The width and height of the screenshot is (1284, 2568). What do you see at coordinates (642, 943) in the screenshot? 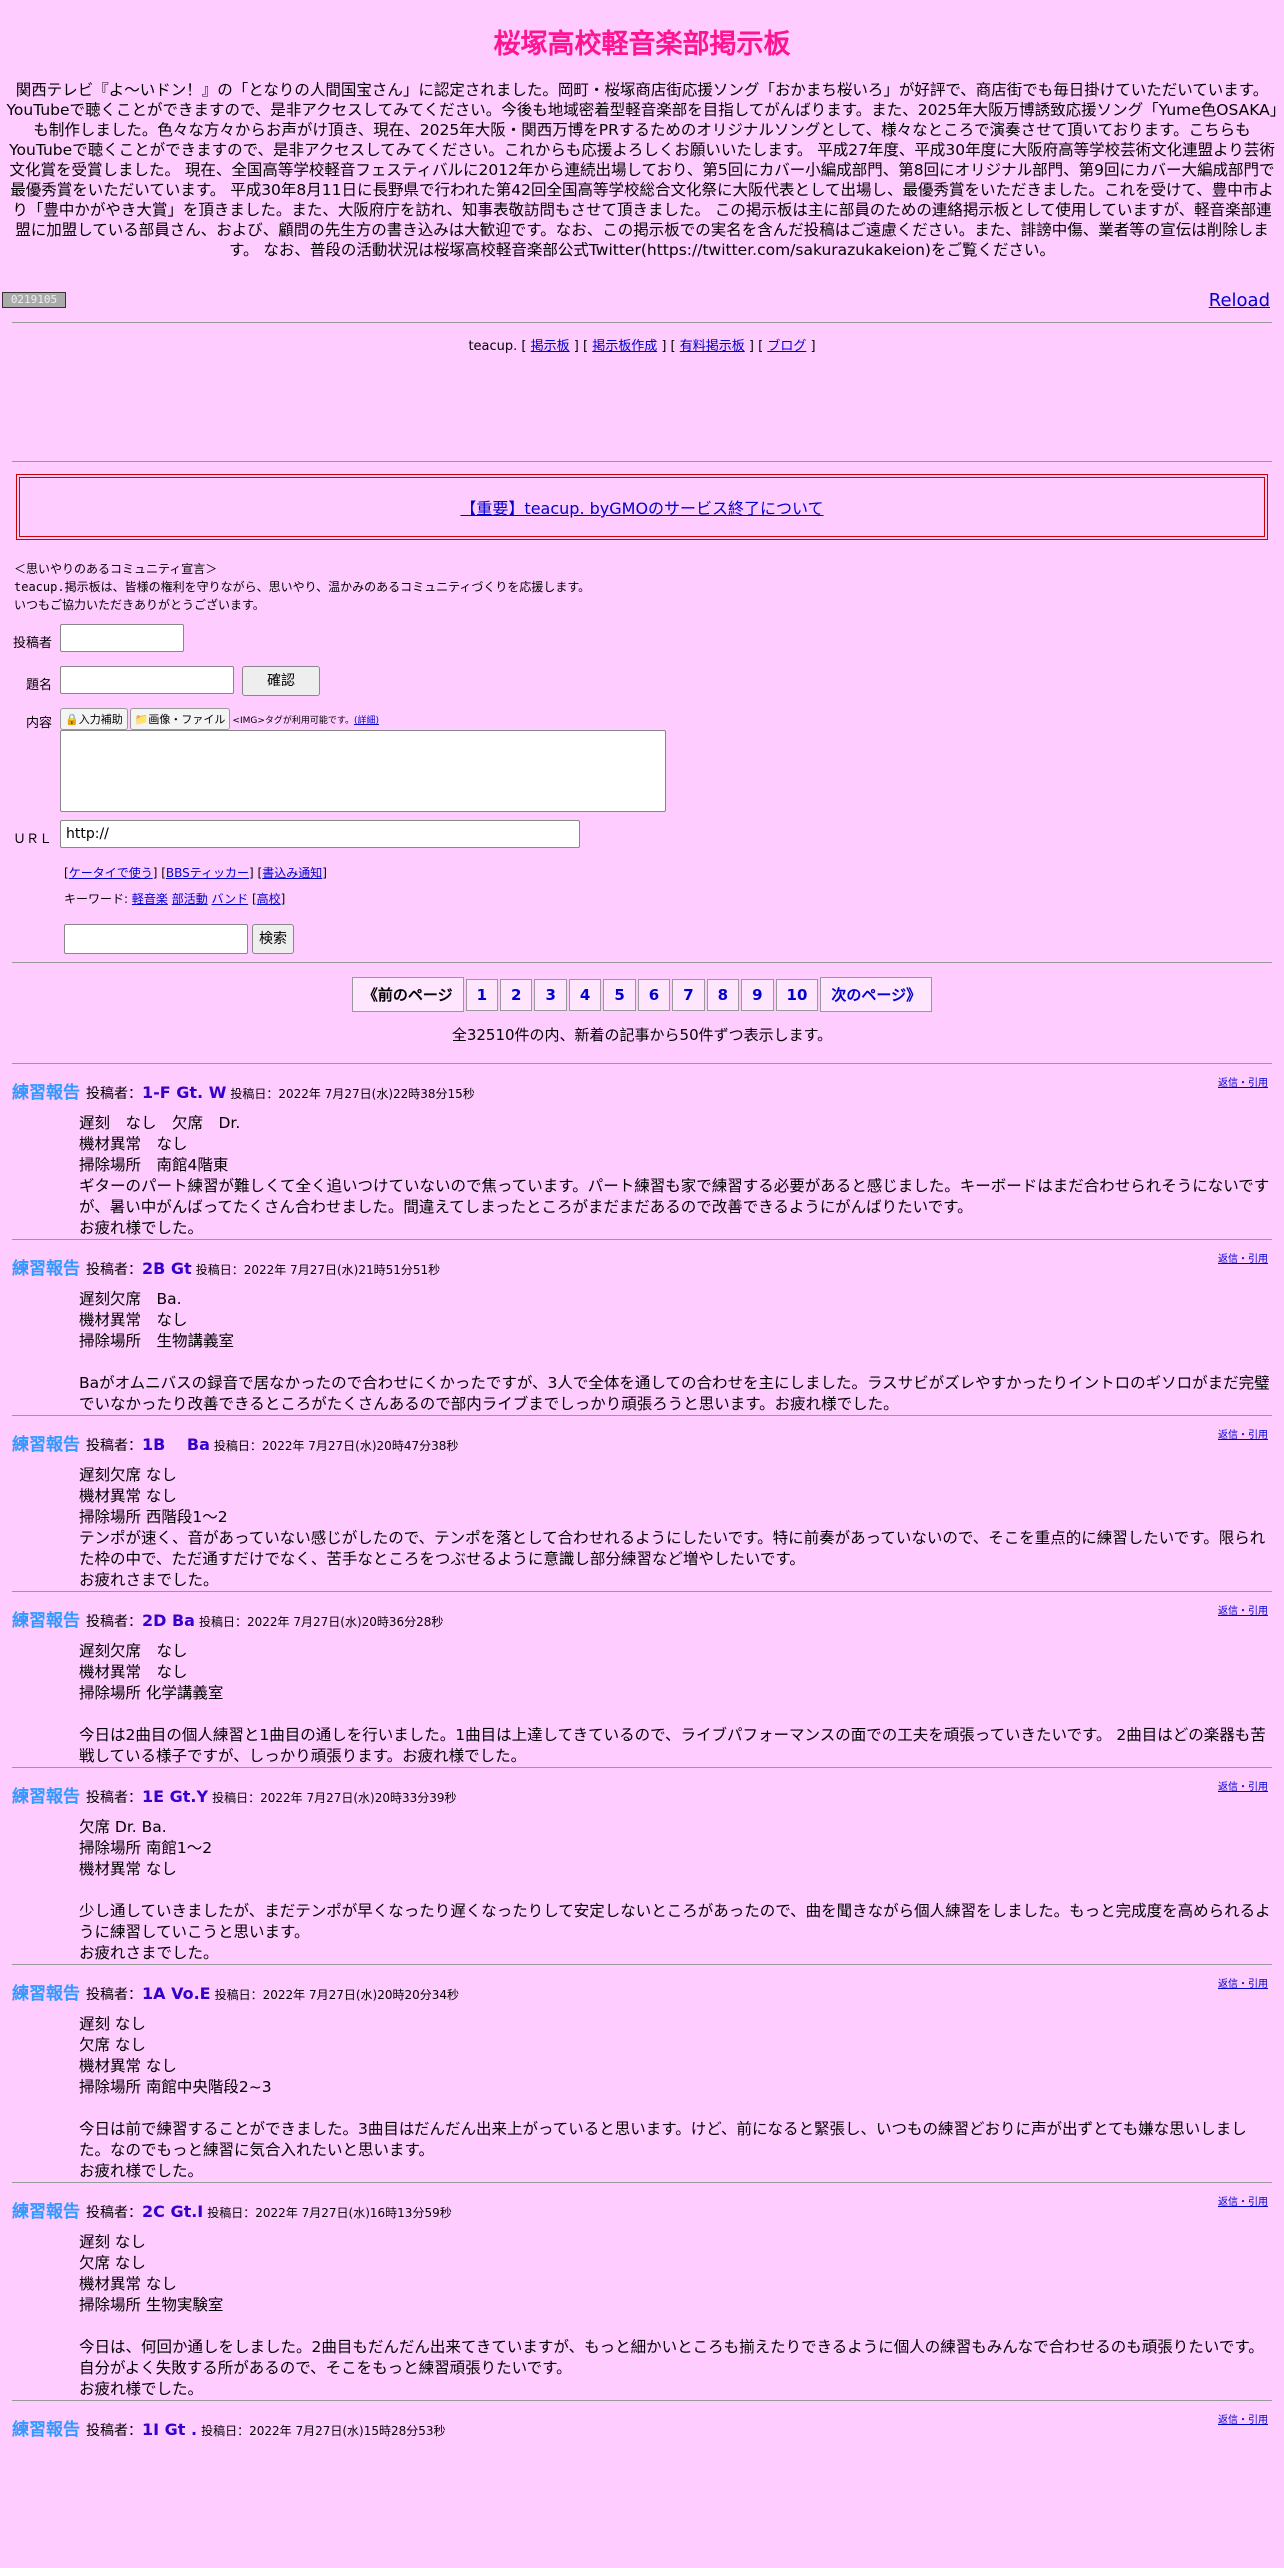
I see `search-row: 検索` at bounding box center [642, 943].